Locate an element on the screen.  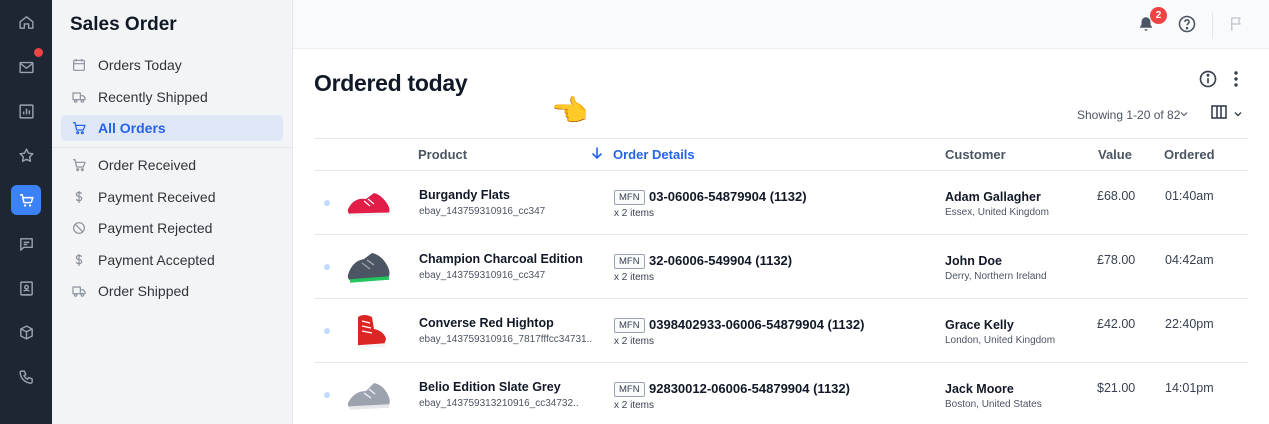
header-divider is located at coordinates (1212, 25).